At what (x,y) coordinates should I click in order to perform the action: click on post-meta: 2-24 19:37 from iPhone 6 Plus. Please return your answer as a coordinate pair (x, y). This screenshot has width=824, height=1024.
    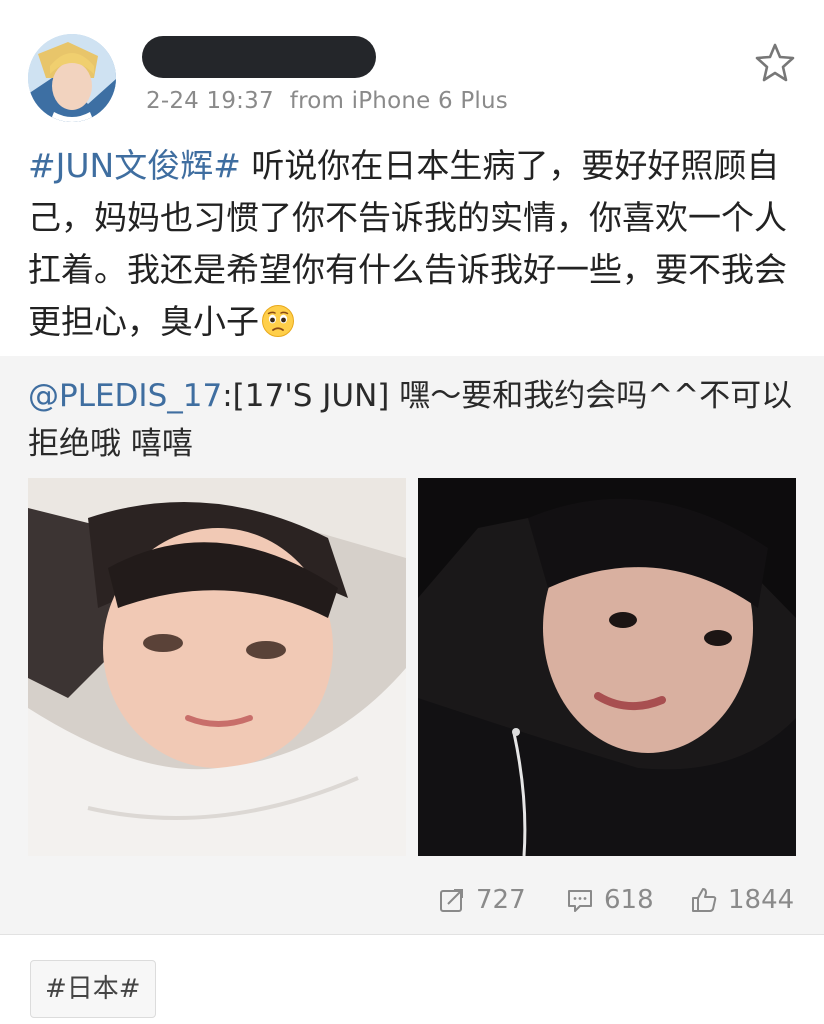
    Looking at the image, I should click on (327, 101).